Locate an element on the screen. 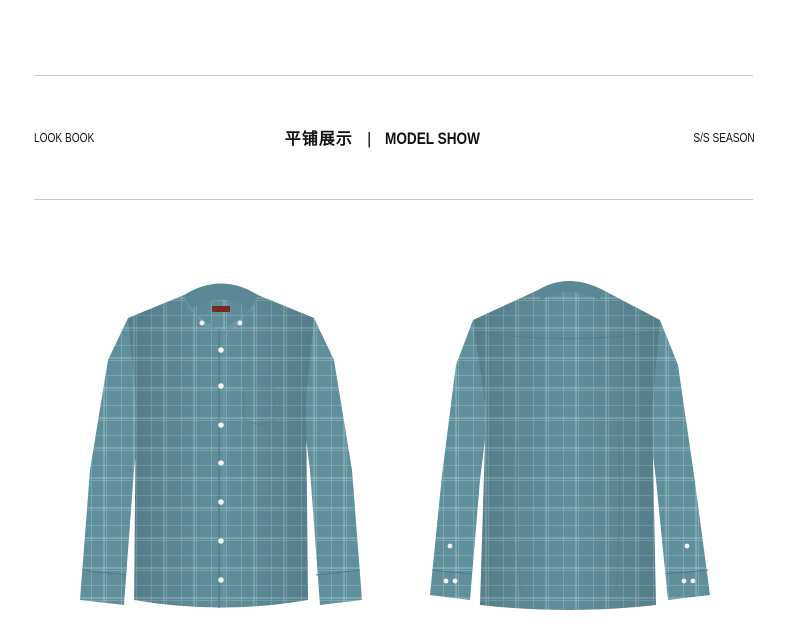 The image size is (790, 638). top-divider is located at coordinates (393, 75).